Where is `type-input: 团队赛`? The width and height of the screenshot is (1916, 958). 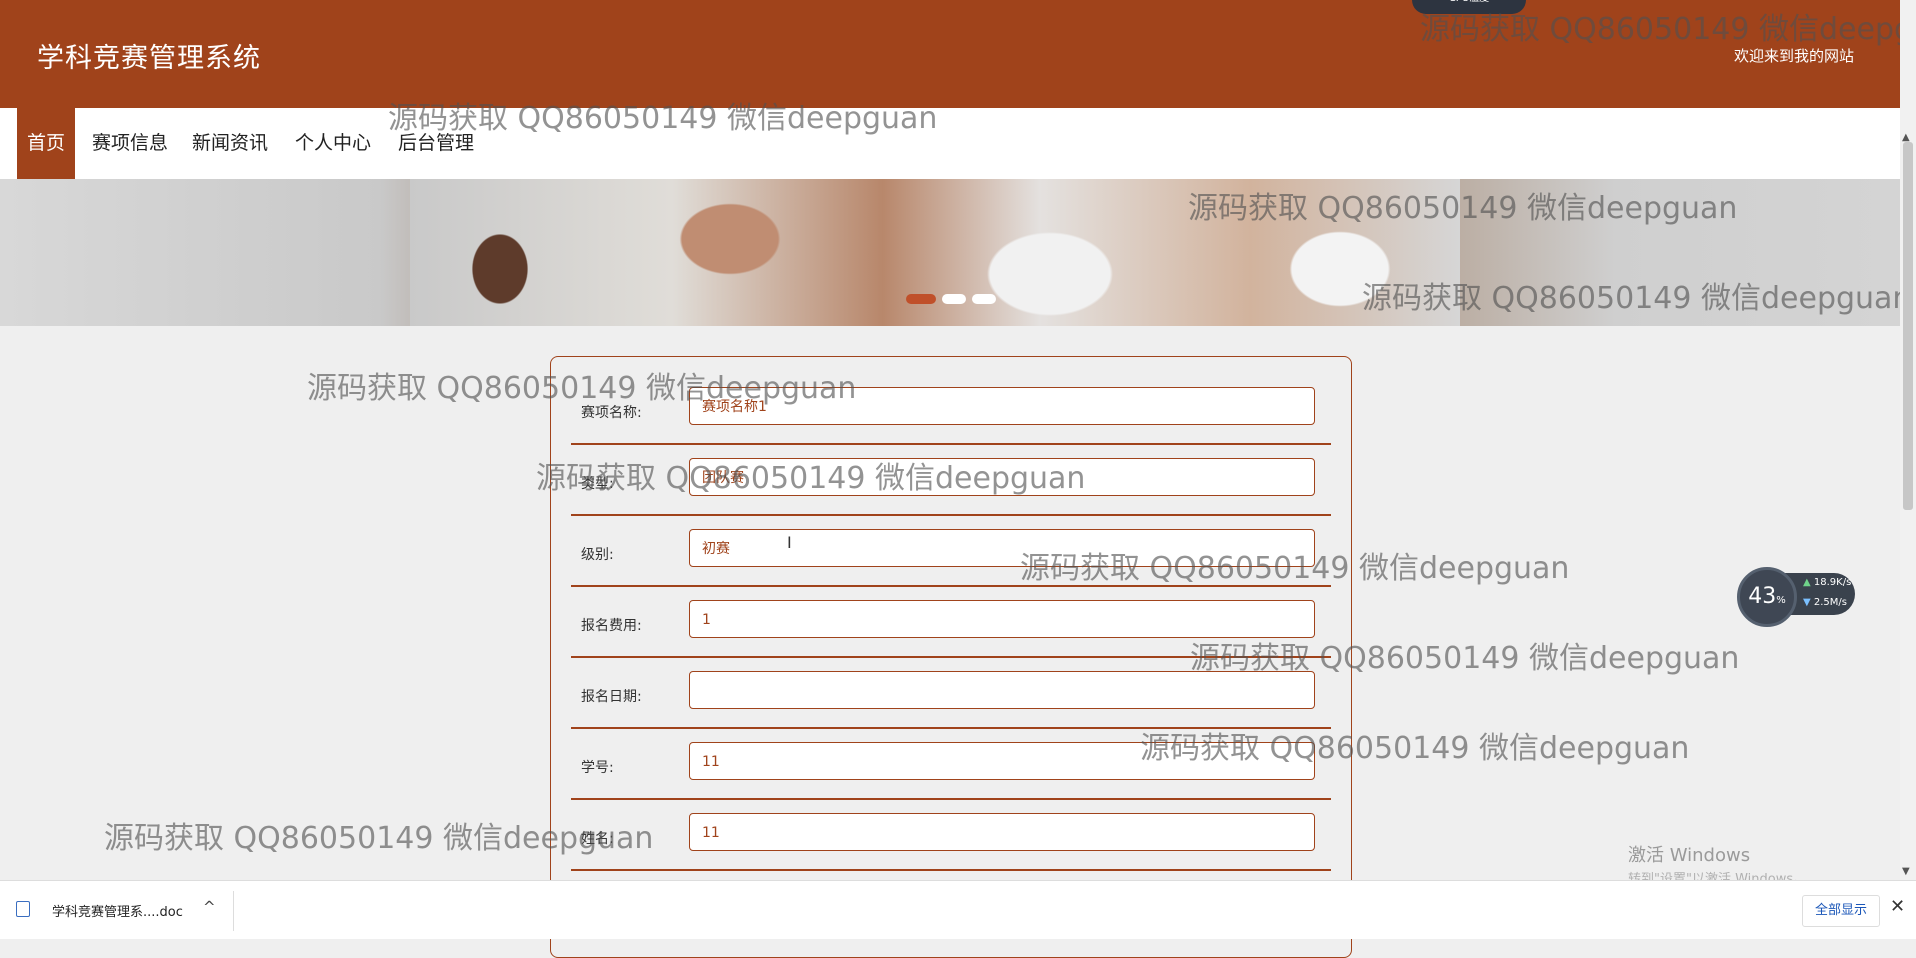 type-input: 团队赛 is located at coordinates (1002, 477).